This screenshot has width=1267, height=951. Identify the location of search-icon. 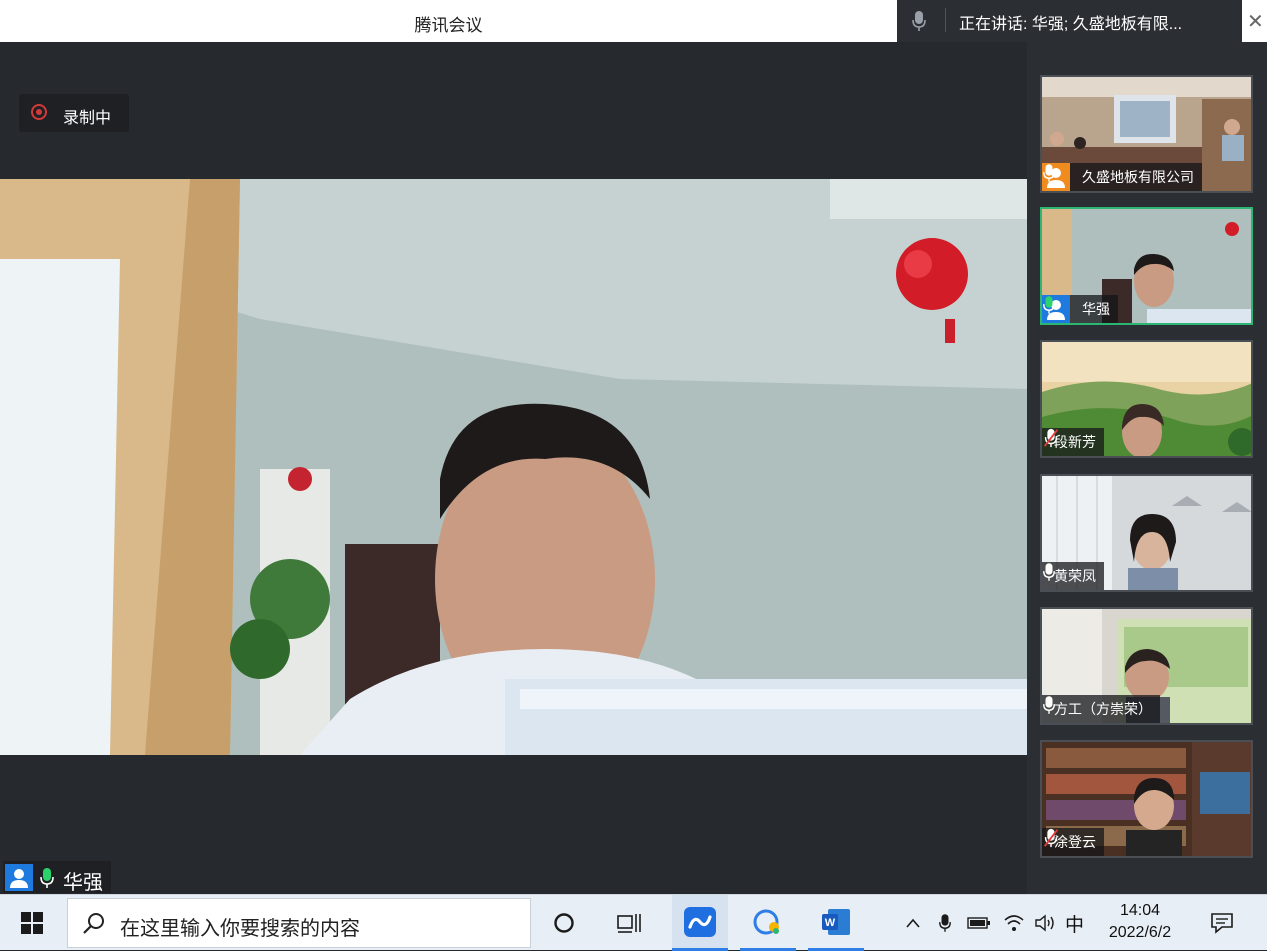
(94, 925).